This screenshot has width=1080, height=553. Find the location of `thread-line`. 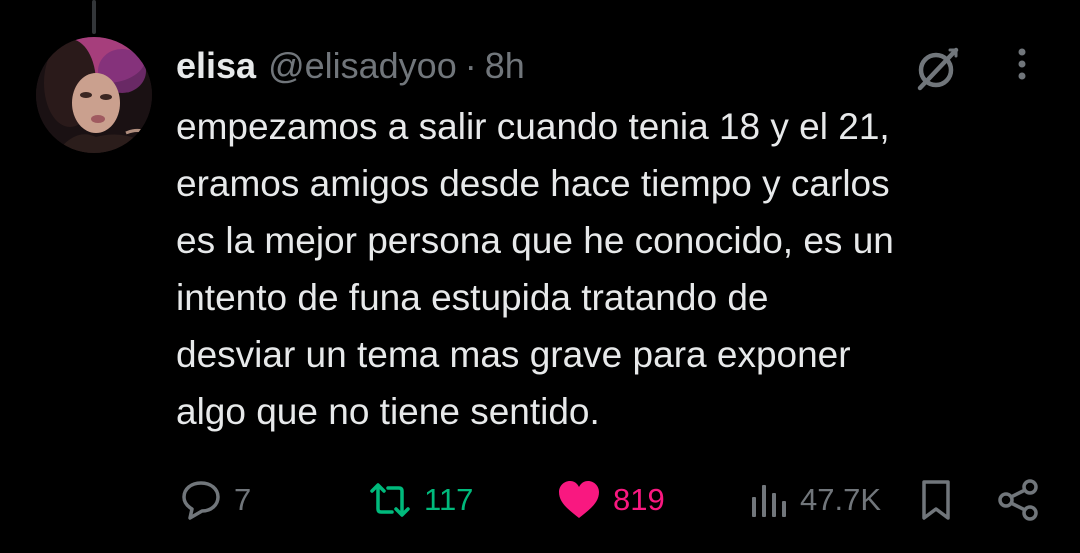

thread-line is located at coordinates (94, 17).